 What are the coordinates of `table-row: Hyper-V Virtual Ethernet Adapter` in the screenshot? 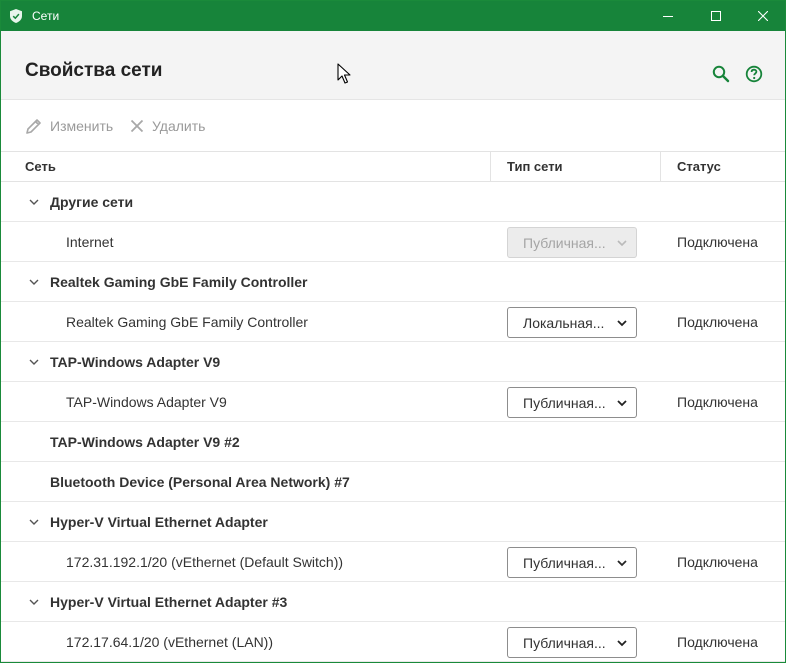 It's located at (393, 522).